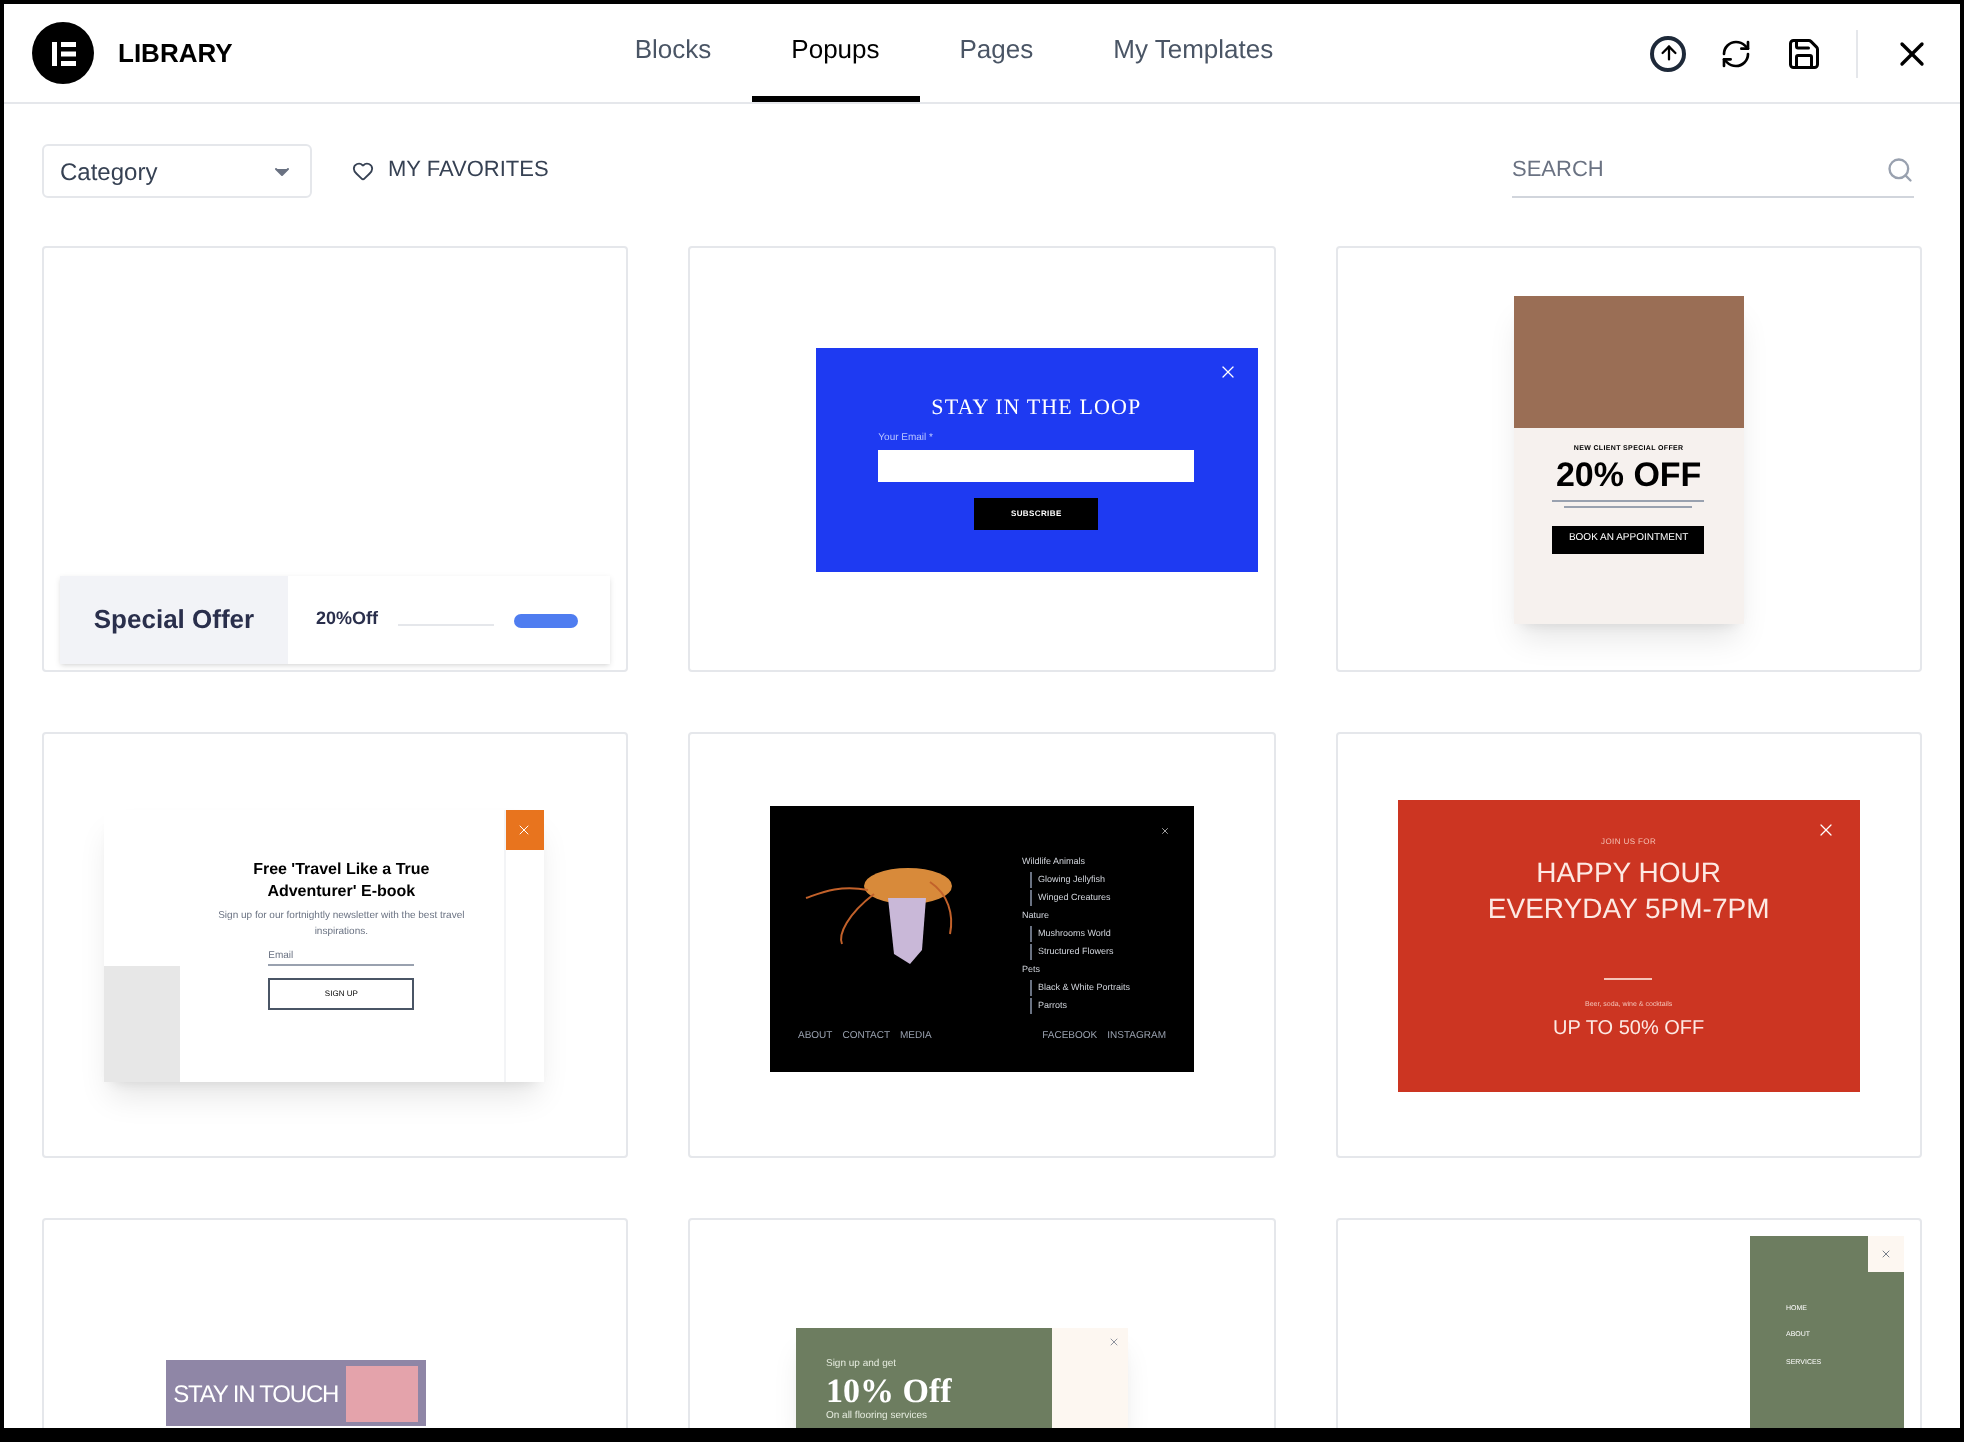 The height and width of the screenshot is (1442, 1964). I want to click on photo-placeholder, so click(381, 1393).